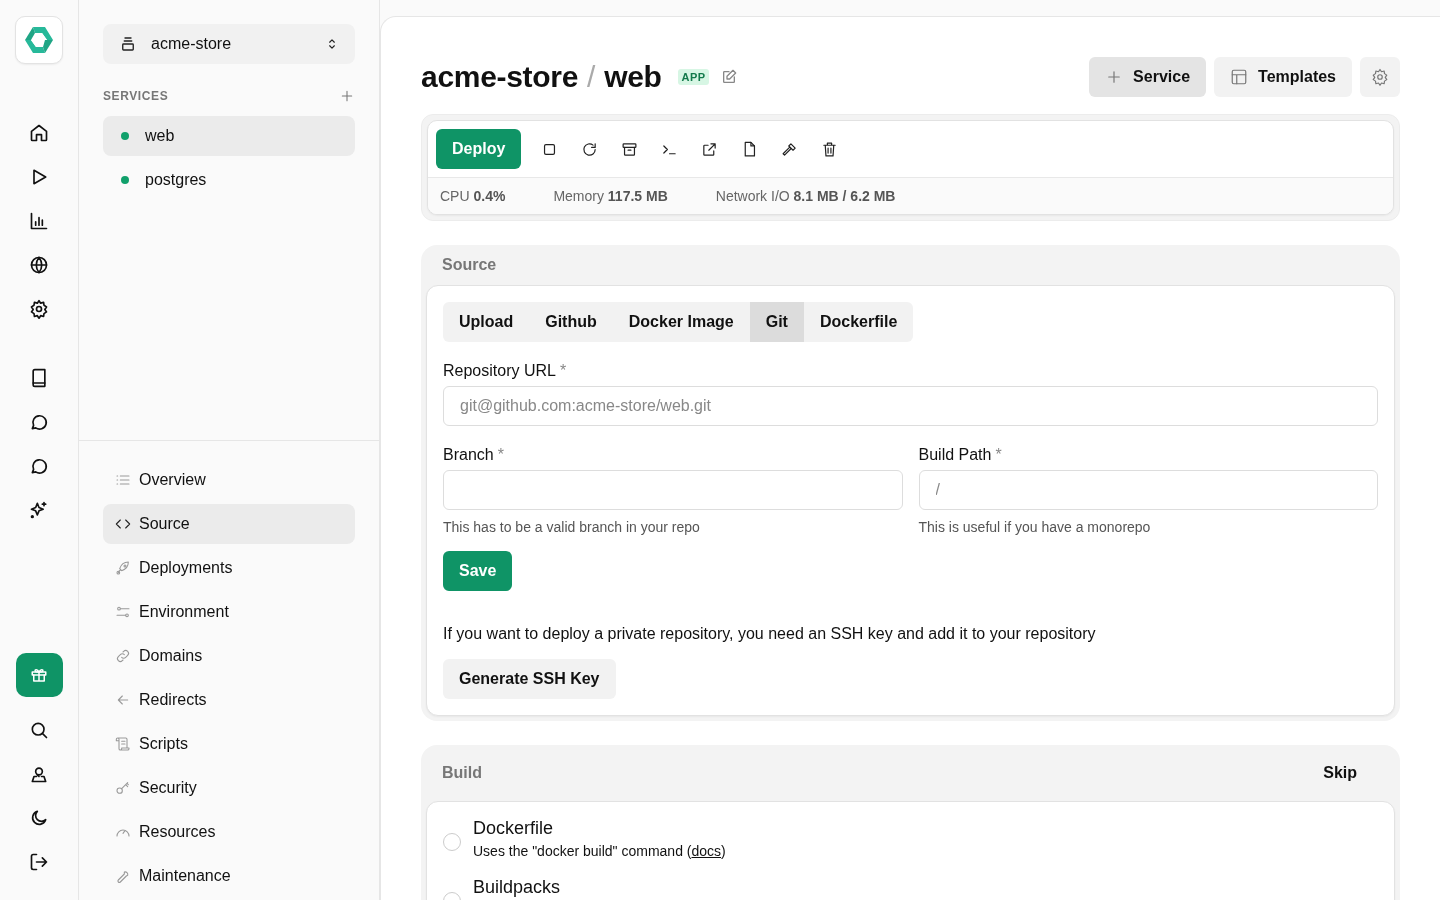  What do you see at coordinates (805, 196) in the screenshot?
I see `stat-text: Network I/O 8.1 MB / 6.2 MB` at bounding box center [805, 196].